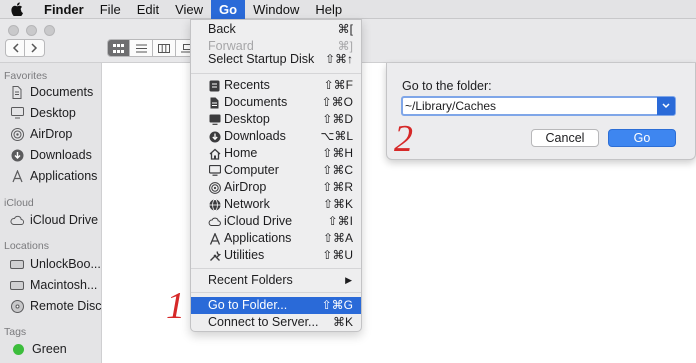 This screenshot has width=696, height=363. What do you see at coordinates (276, 255) in the screenshot?
I see `menu-item-utilities: Utilities ⇧⌘U` at bounding box center [276, 255].